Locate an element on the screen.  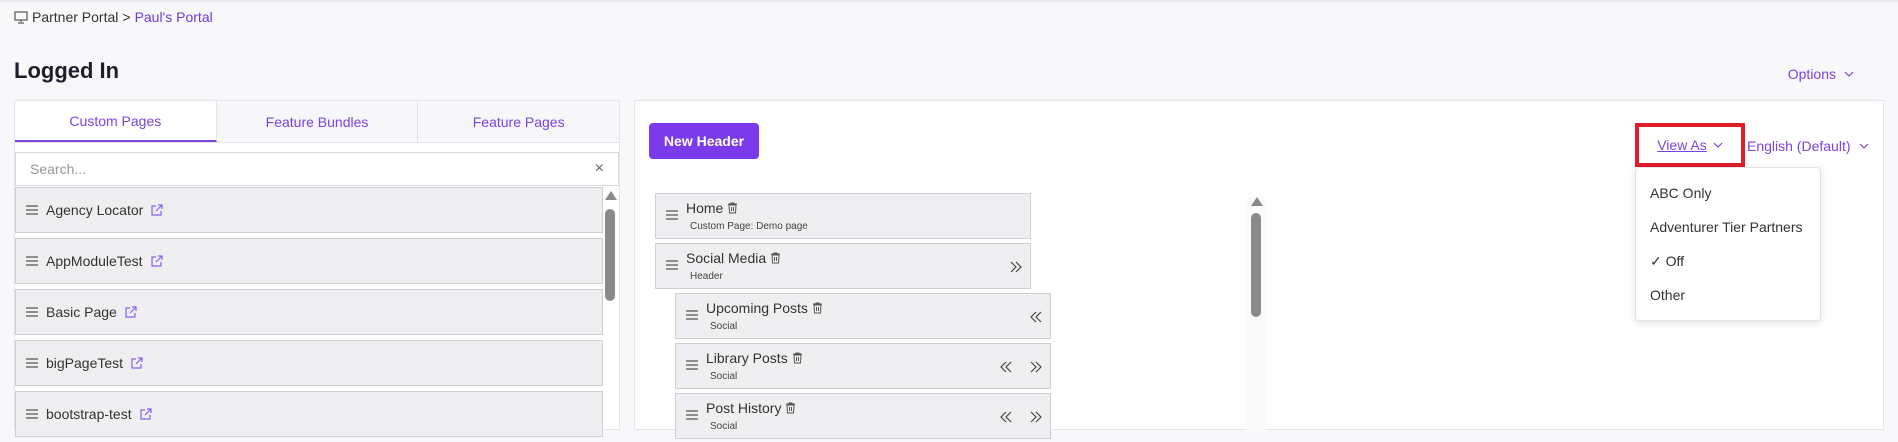
tree-node-post-history: Post History Social is located at coordinates (863, 416).